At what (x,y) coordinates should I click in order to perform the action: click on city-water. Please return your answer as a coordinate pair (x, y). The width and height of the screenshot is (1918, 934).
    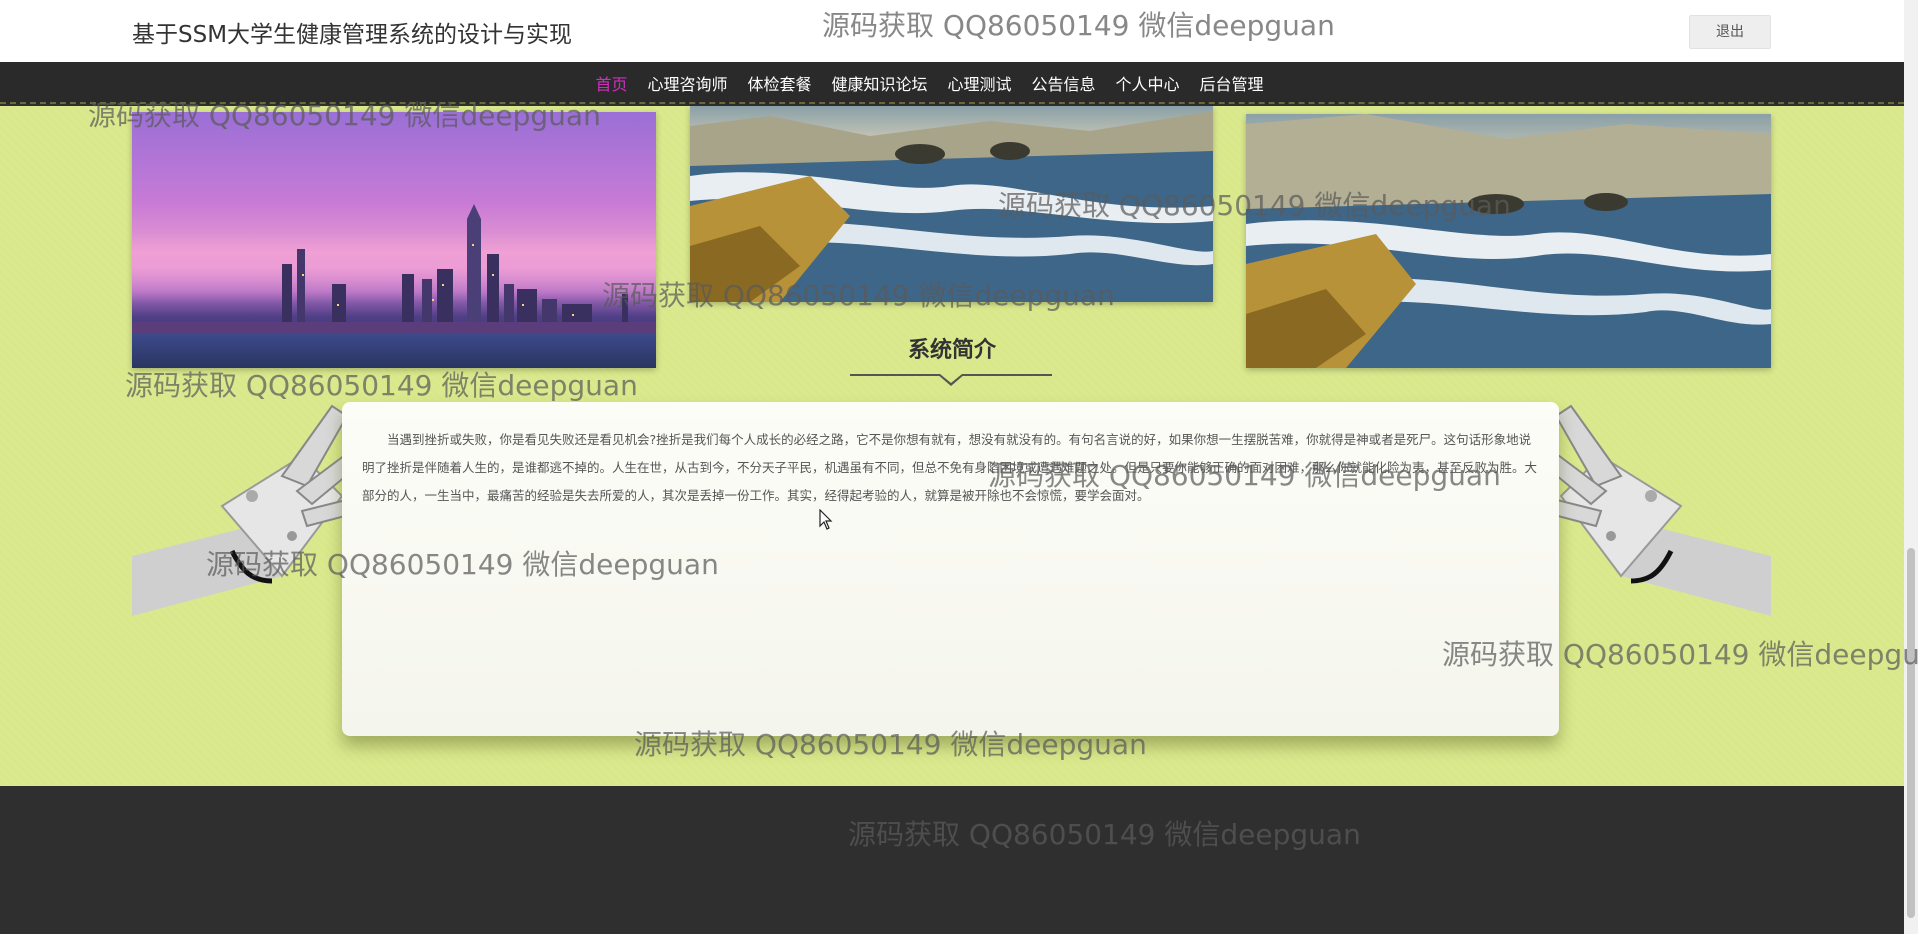
    Looking at the image, I should click on (394, 351).